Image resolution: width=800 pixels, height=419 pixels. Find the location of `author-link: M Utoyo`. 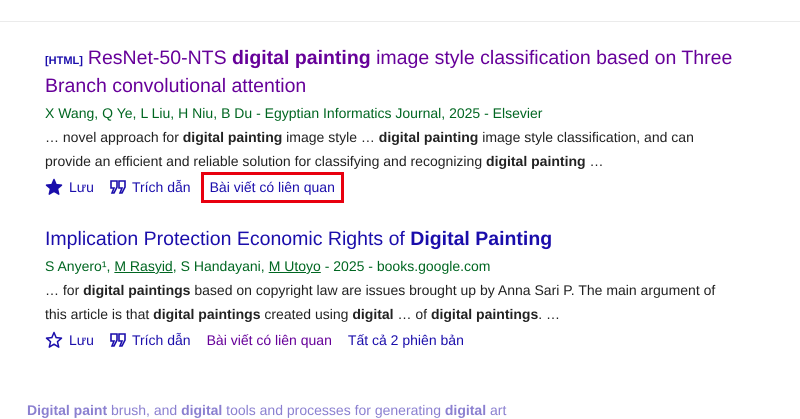

author-link: M Utoyo is located at coordinates (294, 266).